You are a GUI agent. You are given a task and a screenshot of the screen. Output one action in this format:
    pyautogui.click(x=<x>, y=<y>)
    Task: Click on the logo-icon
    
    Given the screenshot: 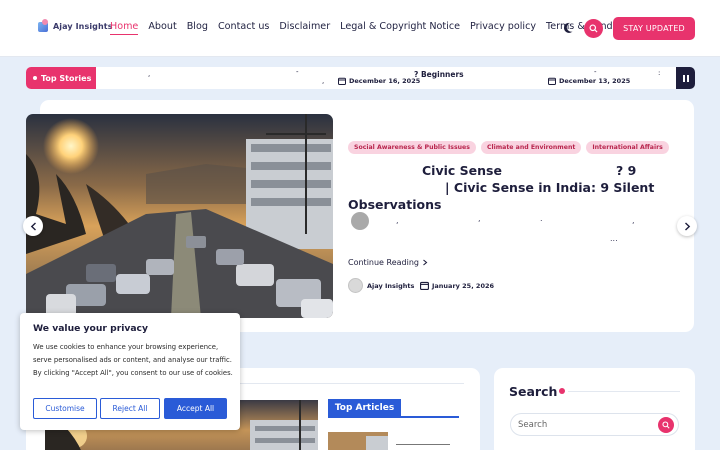 What is the action you would take?
    pyautogui.click(x=44, y=26)
    